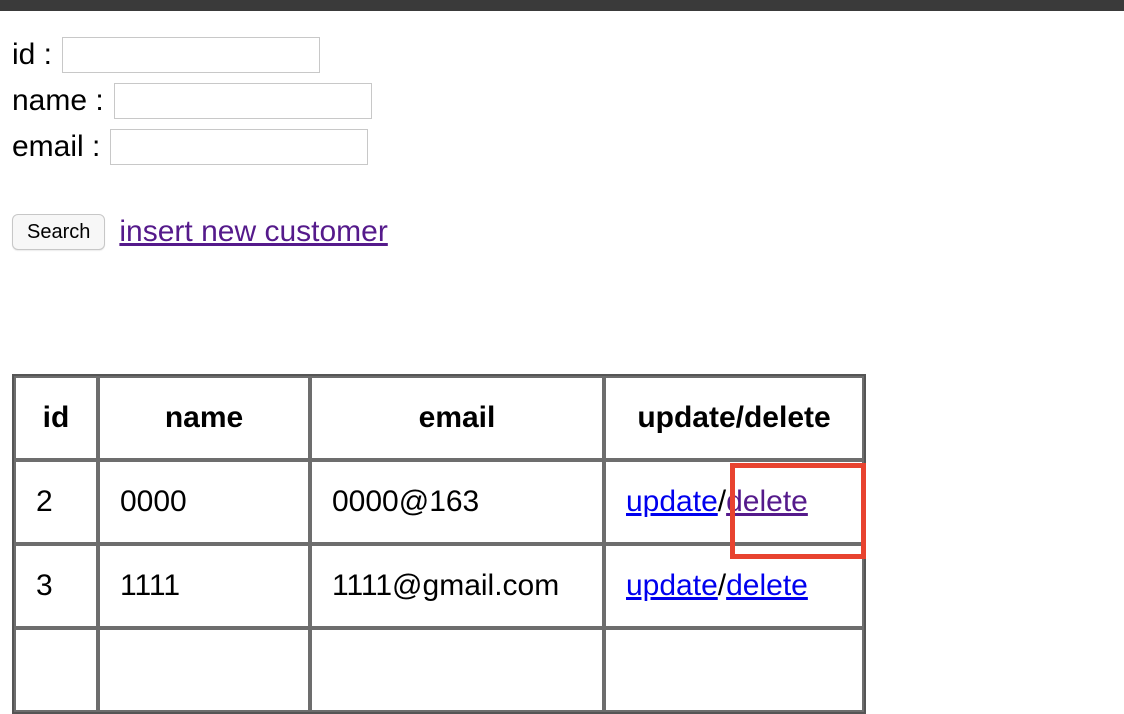 This screenshot has height=714, width=1124. What do you see at coordinates (204, 502) in the screenshot?
I see `cell-name: 0000` at bounding box center [204, 502].